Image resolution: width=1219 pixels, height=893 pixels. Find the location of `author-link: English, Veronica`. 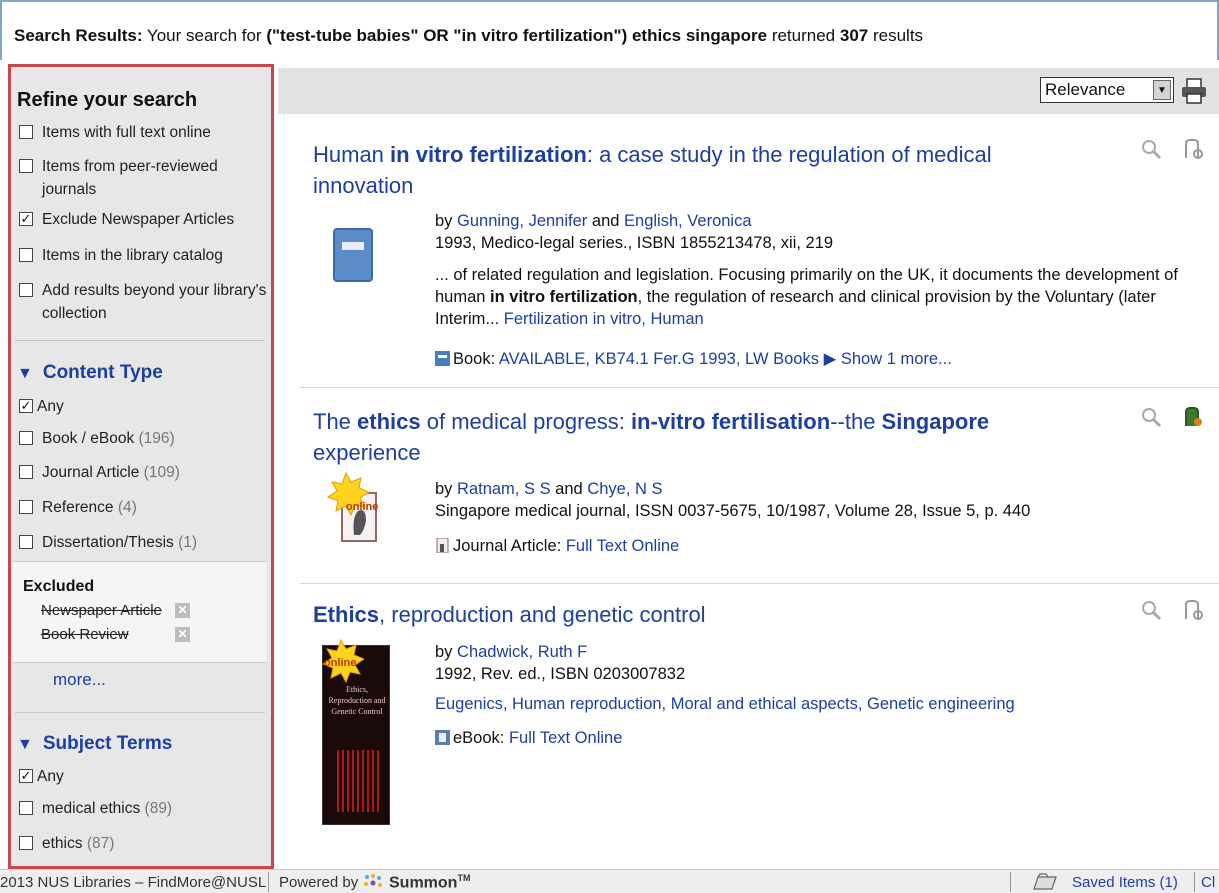

author-link: English, Veronica is located at coordinates (688, 221).